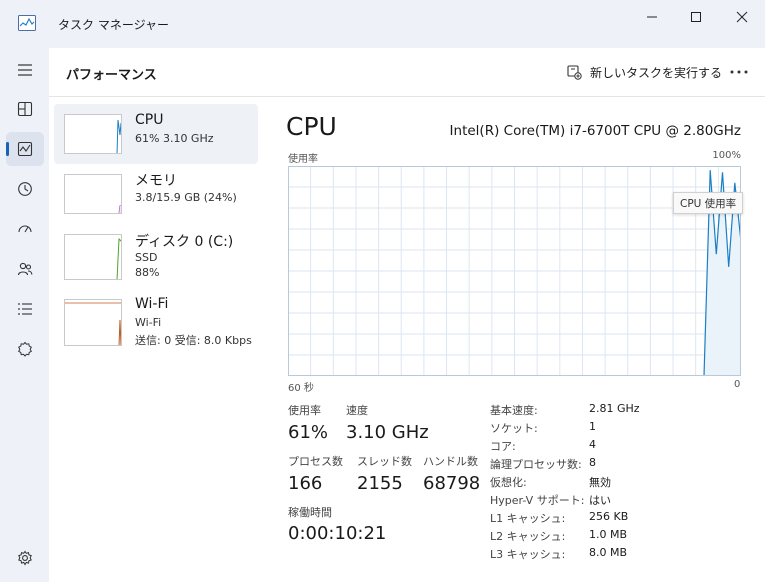 The width and height of the screenshot is (765, 582). What do you see at coordinates (708, 203) in the screenshot?
I see `graph-tooltip: CPU 使用率` at bounding box center [708, 203].